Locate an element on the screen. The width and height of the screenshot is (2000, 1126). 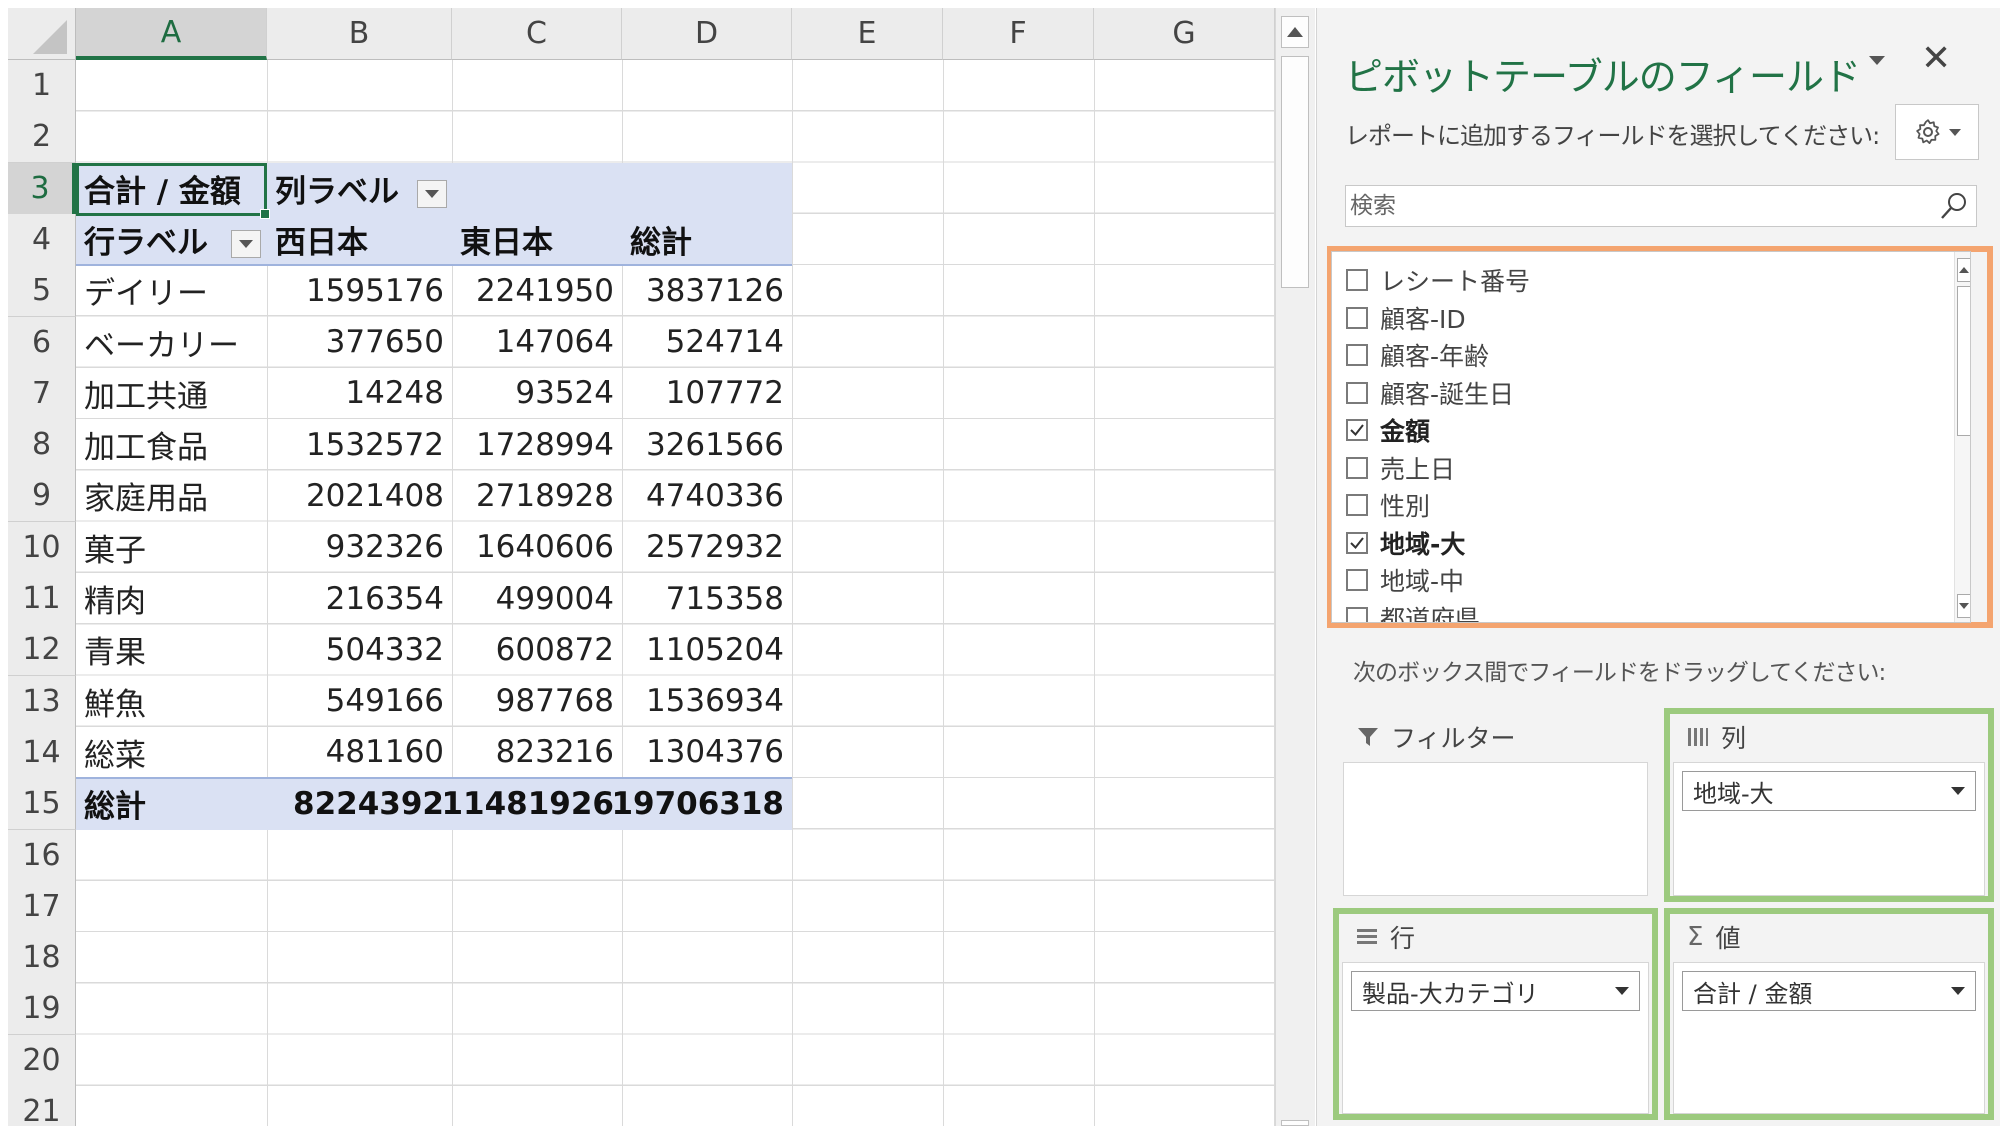
pivot-total-cell: 19706318 is located at coordinates (701, 803).